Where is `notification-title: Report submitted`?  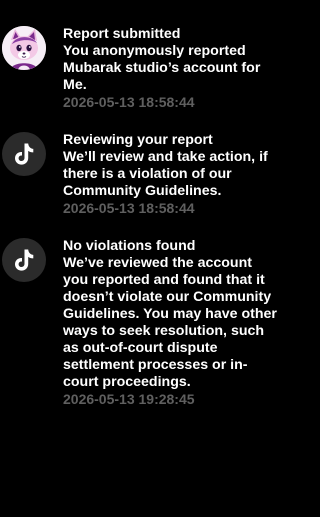
notification-title: Report submitted is located at coordinates (122, 34).